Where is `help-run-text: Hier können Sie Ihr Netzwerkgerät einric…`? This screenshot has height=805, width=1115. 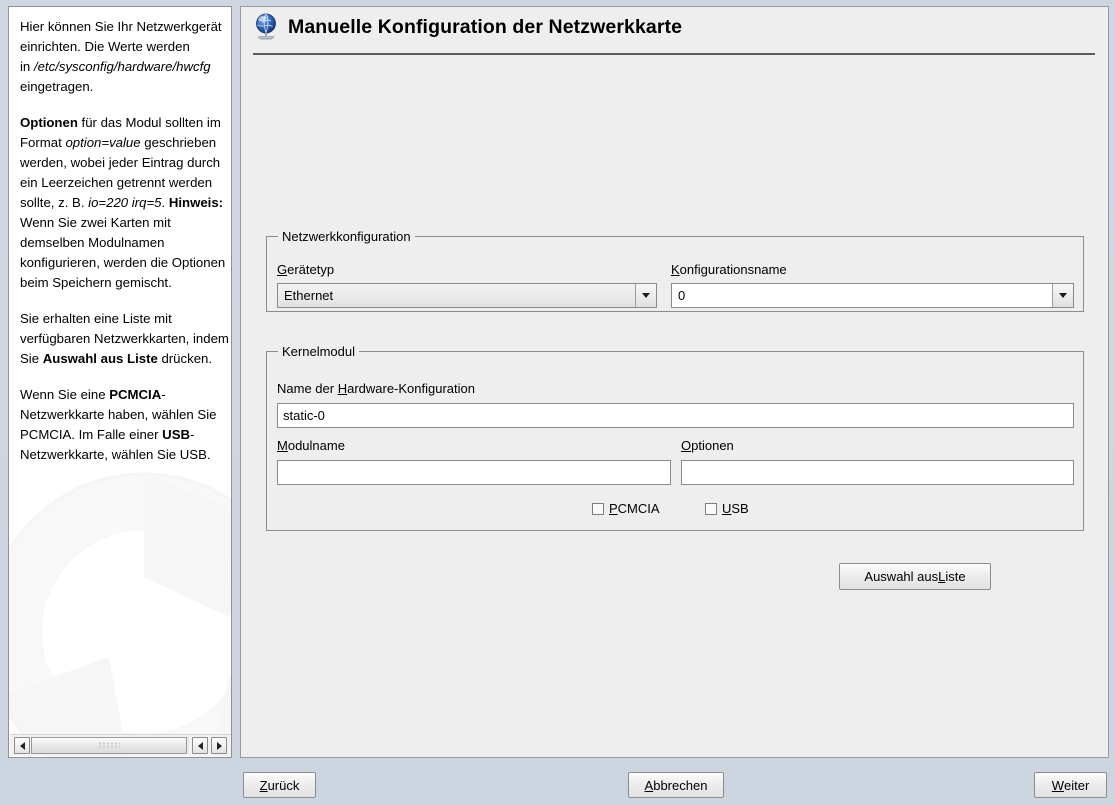 help-run-text: Hier können Sie Ihr Netzwerkgerät einric… is located at coordinates (121, 36).